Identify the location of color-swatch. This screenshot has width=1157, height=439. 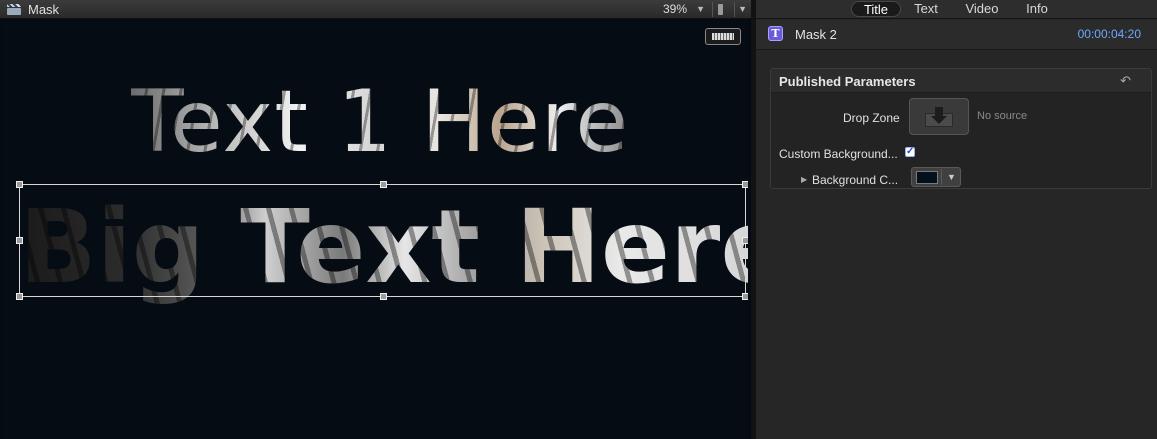
(927, 177).